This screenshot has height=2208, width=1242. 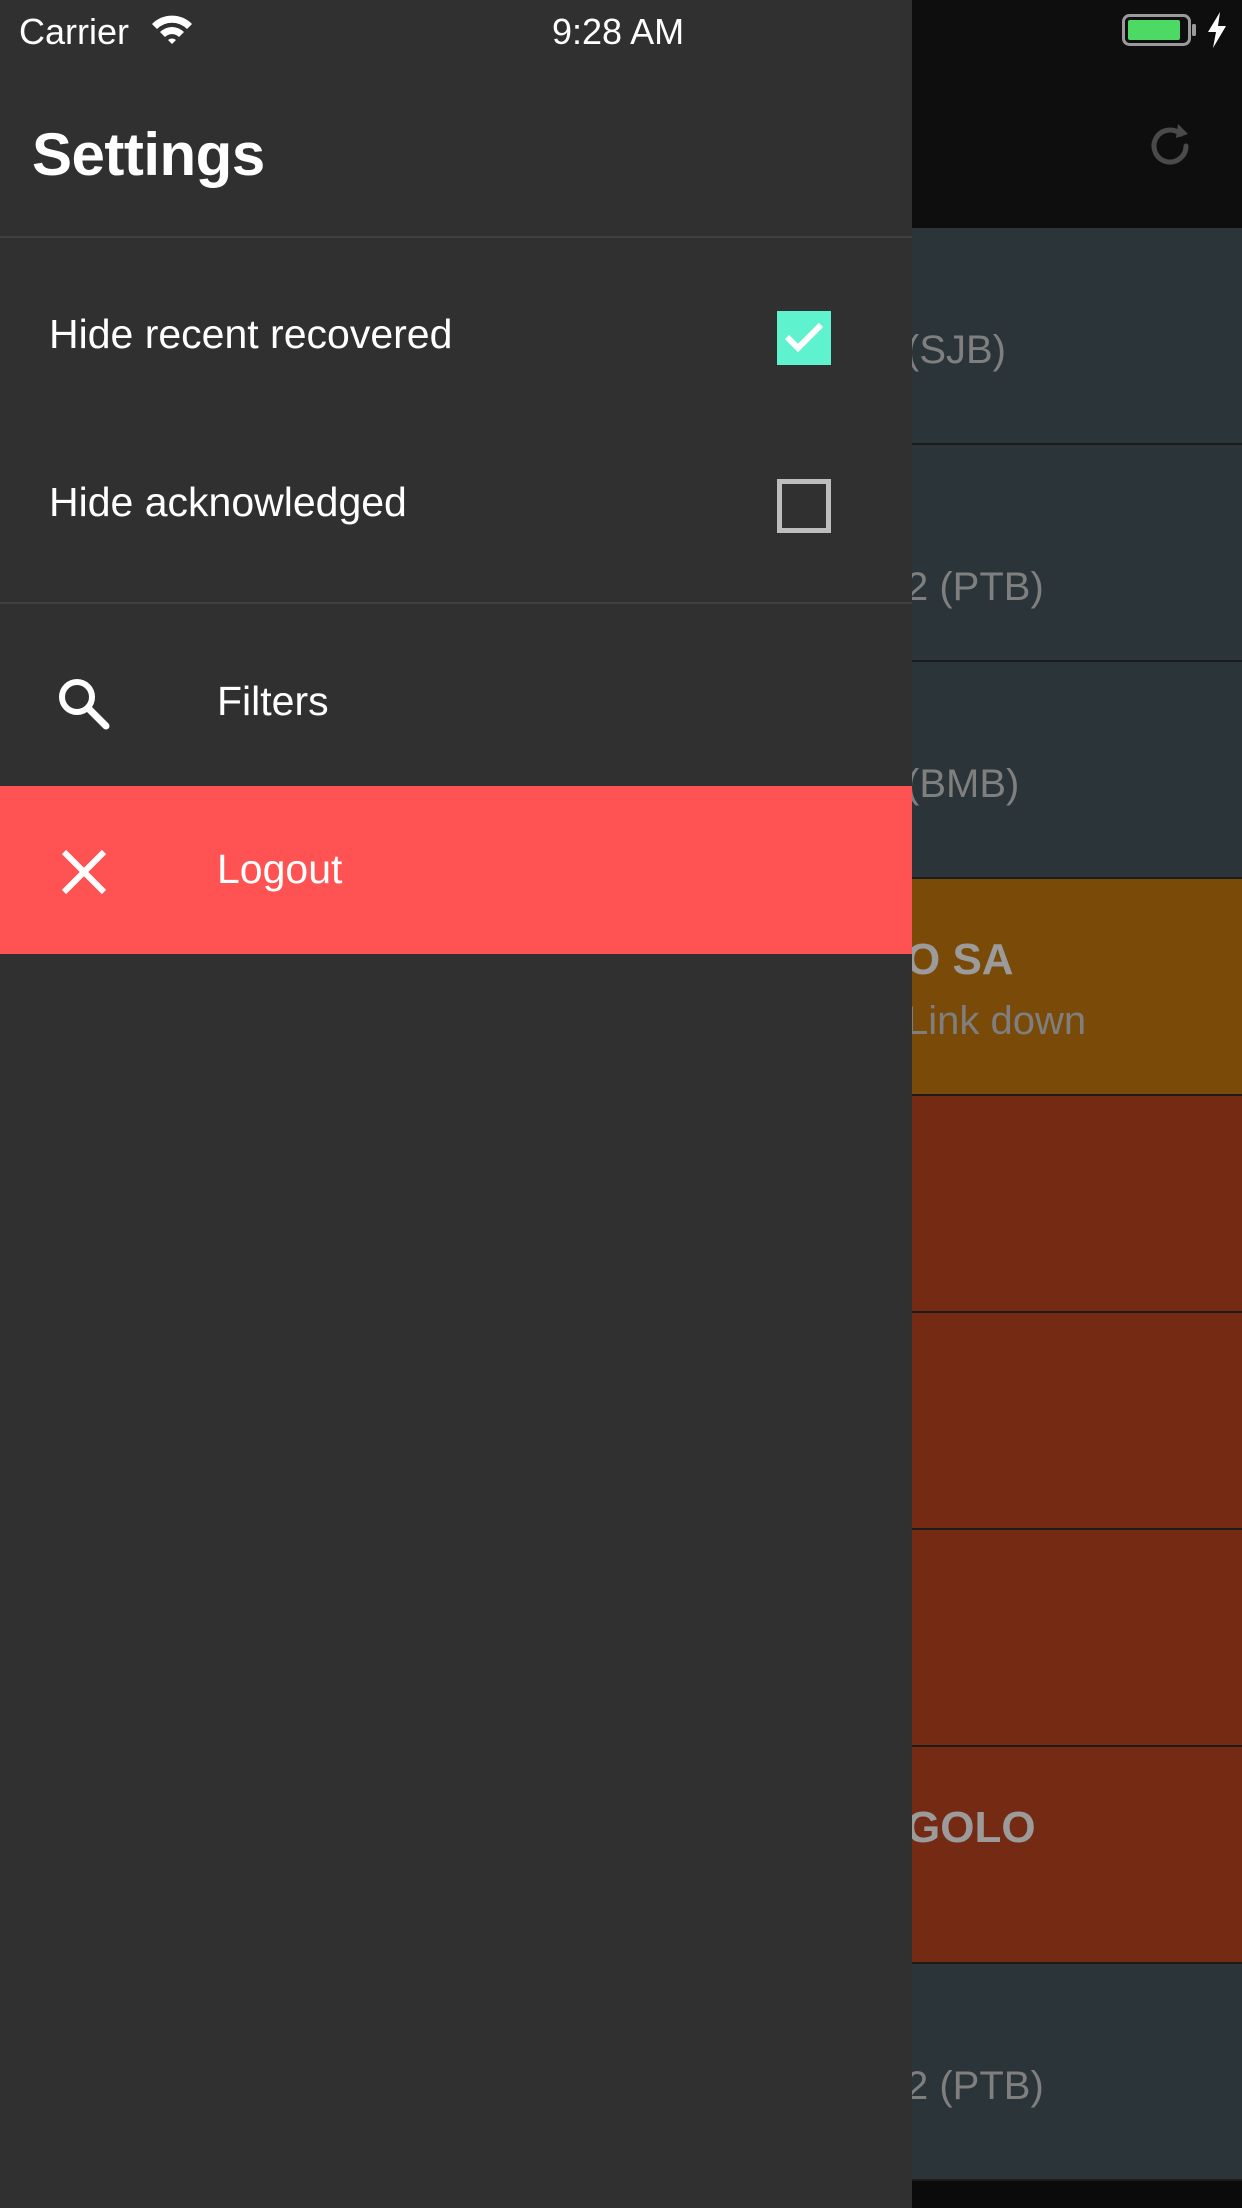 I want to click on checkmark-icon, so click(x=804, y=337).